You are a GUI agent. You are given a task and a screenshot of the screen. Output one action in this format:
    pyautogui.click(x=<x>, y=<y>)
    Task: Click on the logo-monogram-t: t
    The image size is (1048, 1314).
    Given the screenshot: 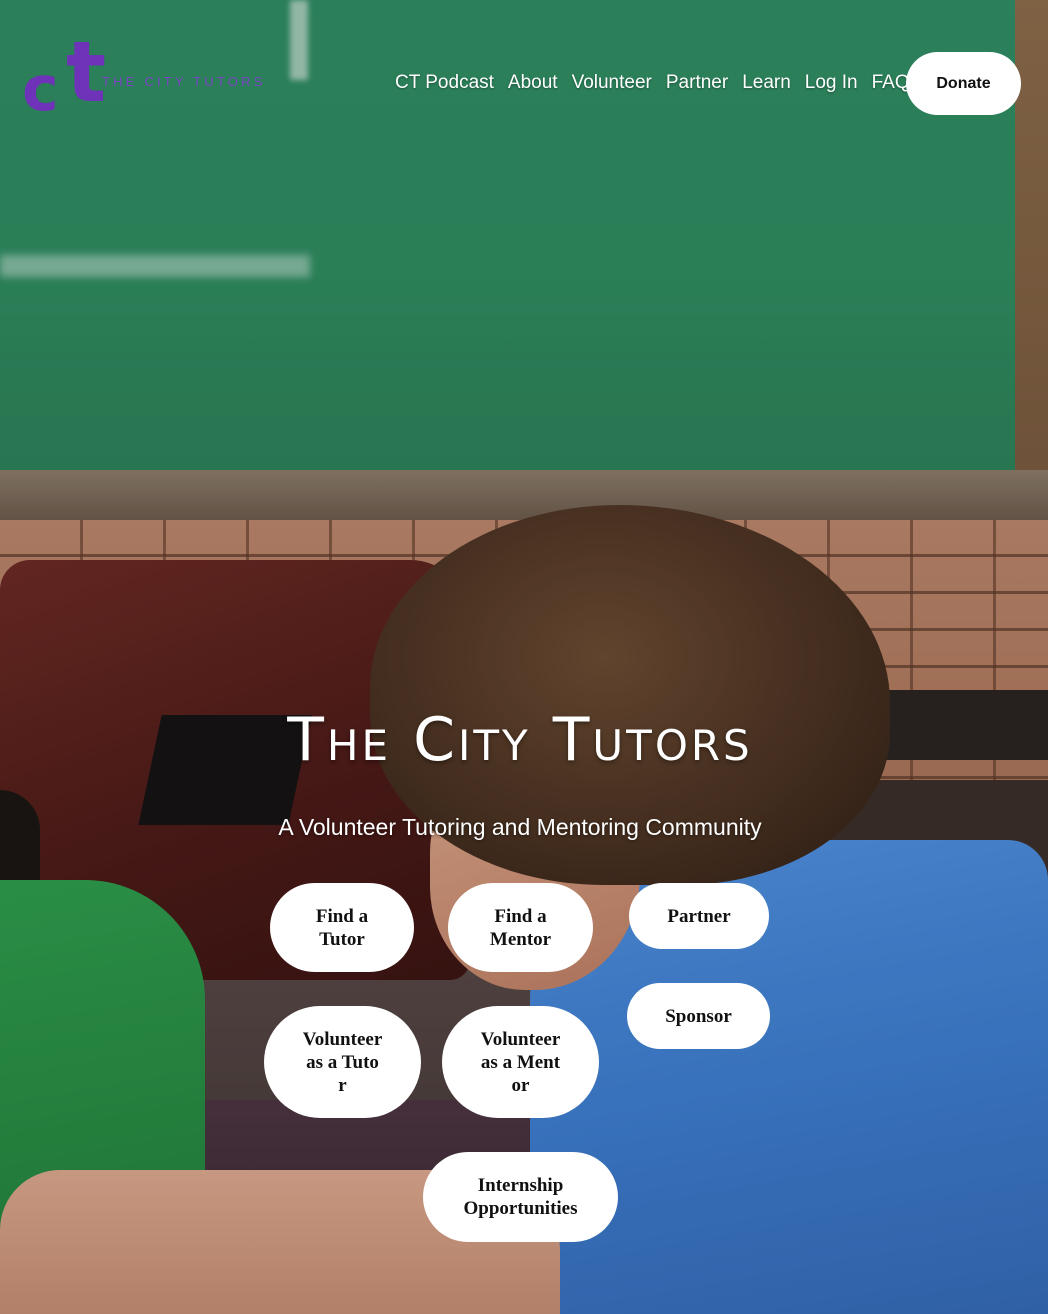 What is the action you would take?
    pyautogui.click(x=86, y=72)
    